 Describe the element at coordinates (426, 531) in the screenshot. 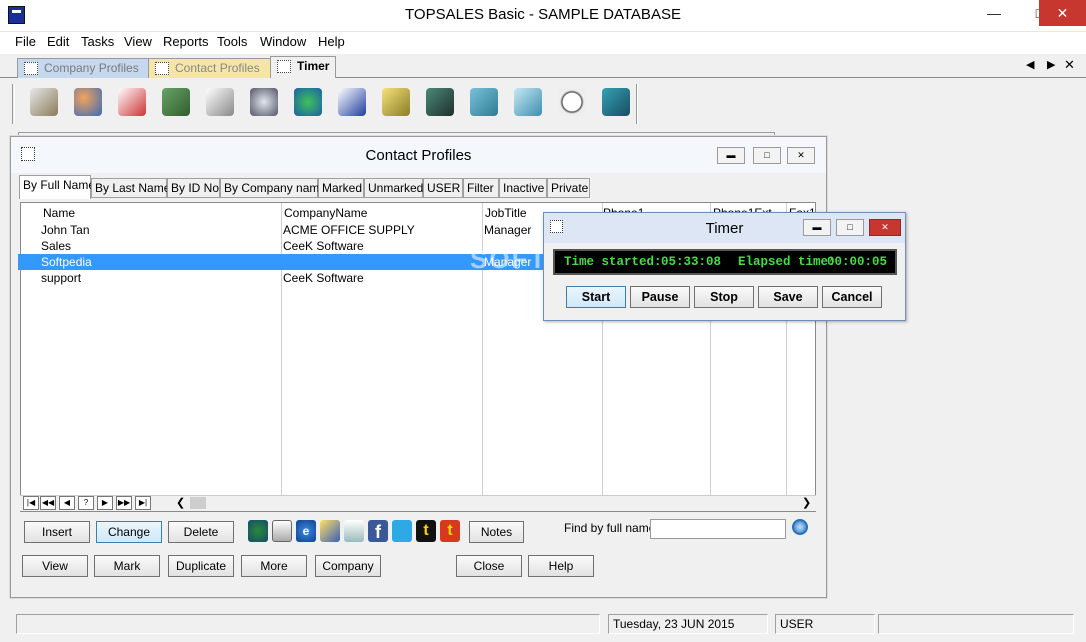

I see `tumblr-black-icon: t` at that location.